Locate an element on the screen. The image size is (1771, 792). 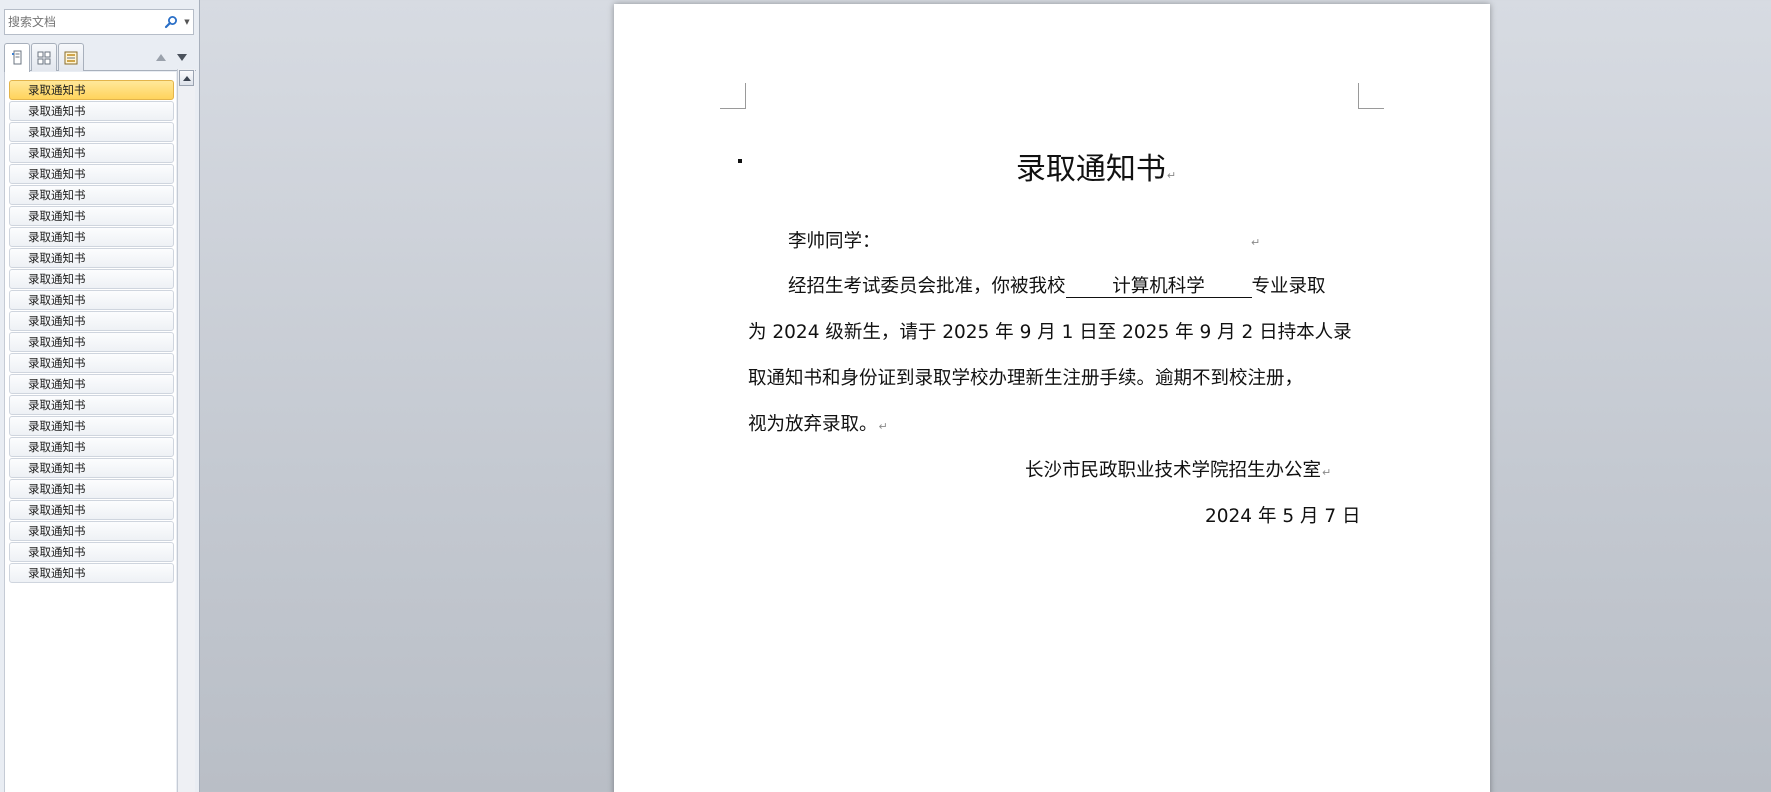
major-text: 计算机科学 is located at coordinates (1158, 286).